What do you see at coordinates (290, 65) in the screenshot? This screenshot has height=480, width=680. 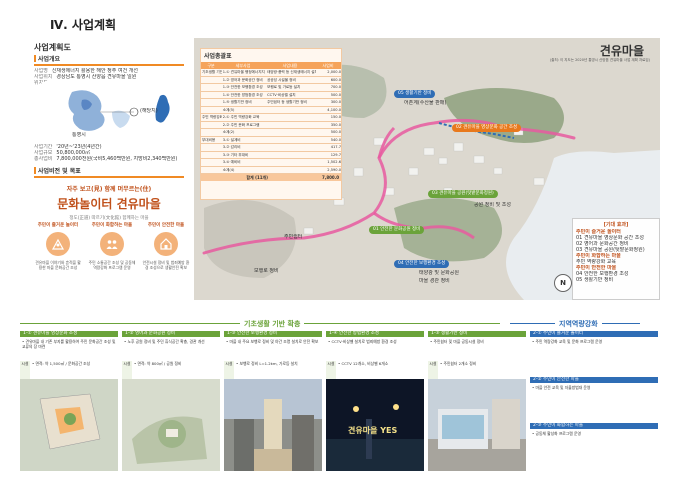 I see `col-desc: 사업내용` at bounding box center [290, 65].